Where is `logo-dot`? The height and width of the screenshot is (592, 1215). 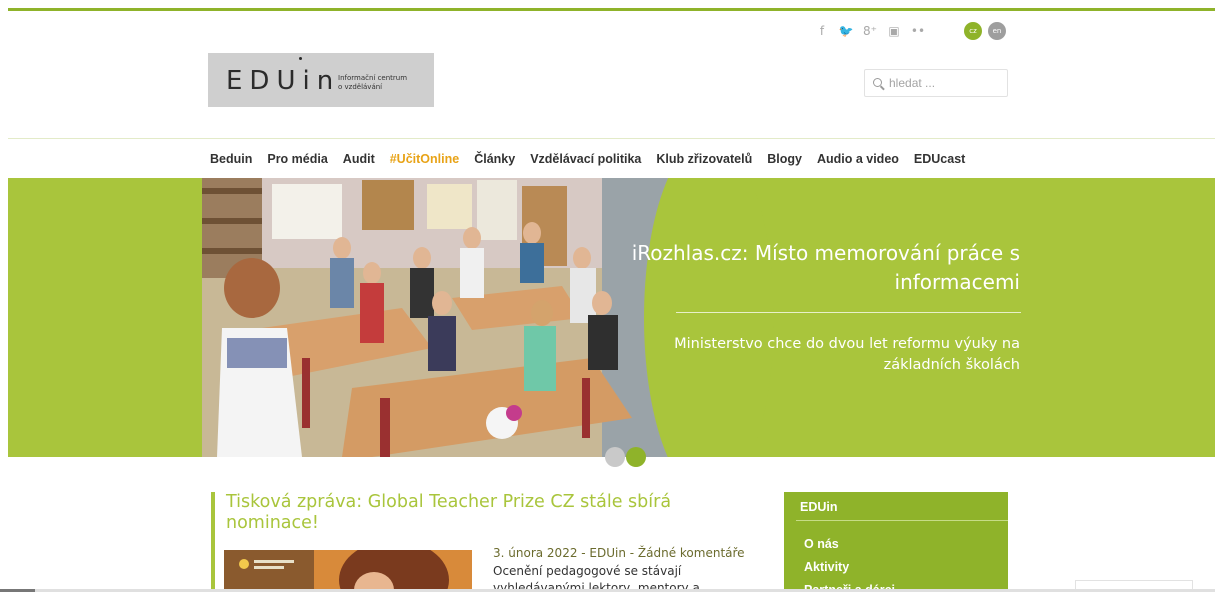 logo-dot is located at coordinates (300, 58).